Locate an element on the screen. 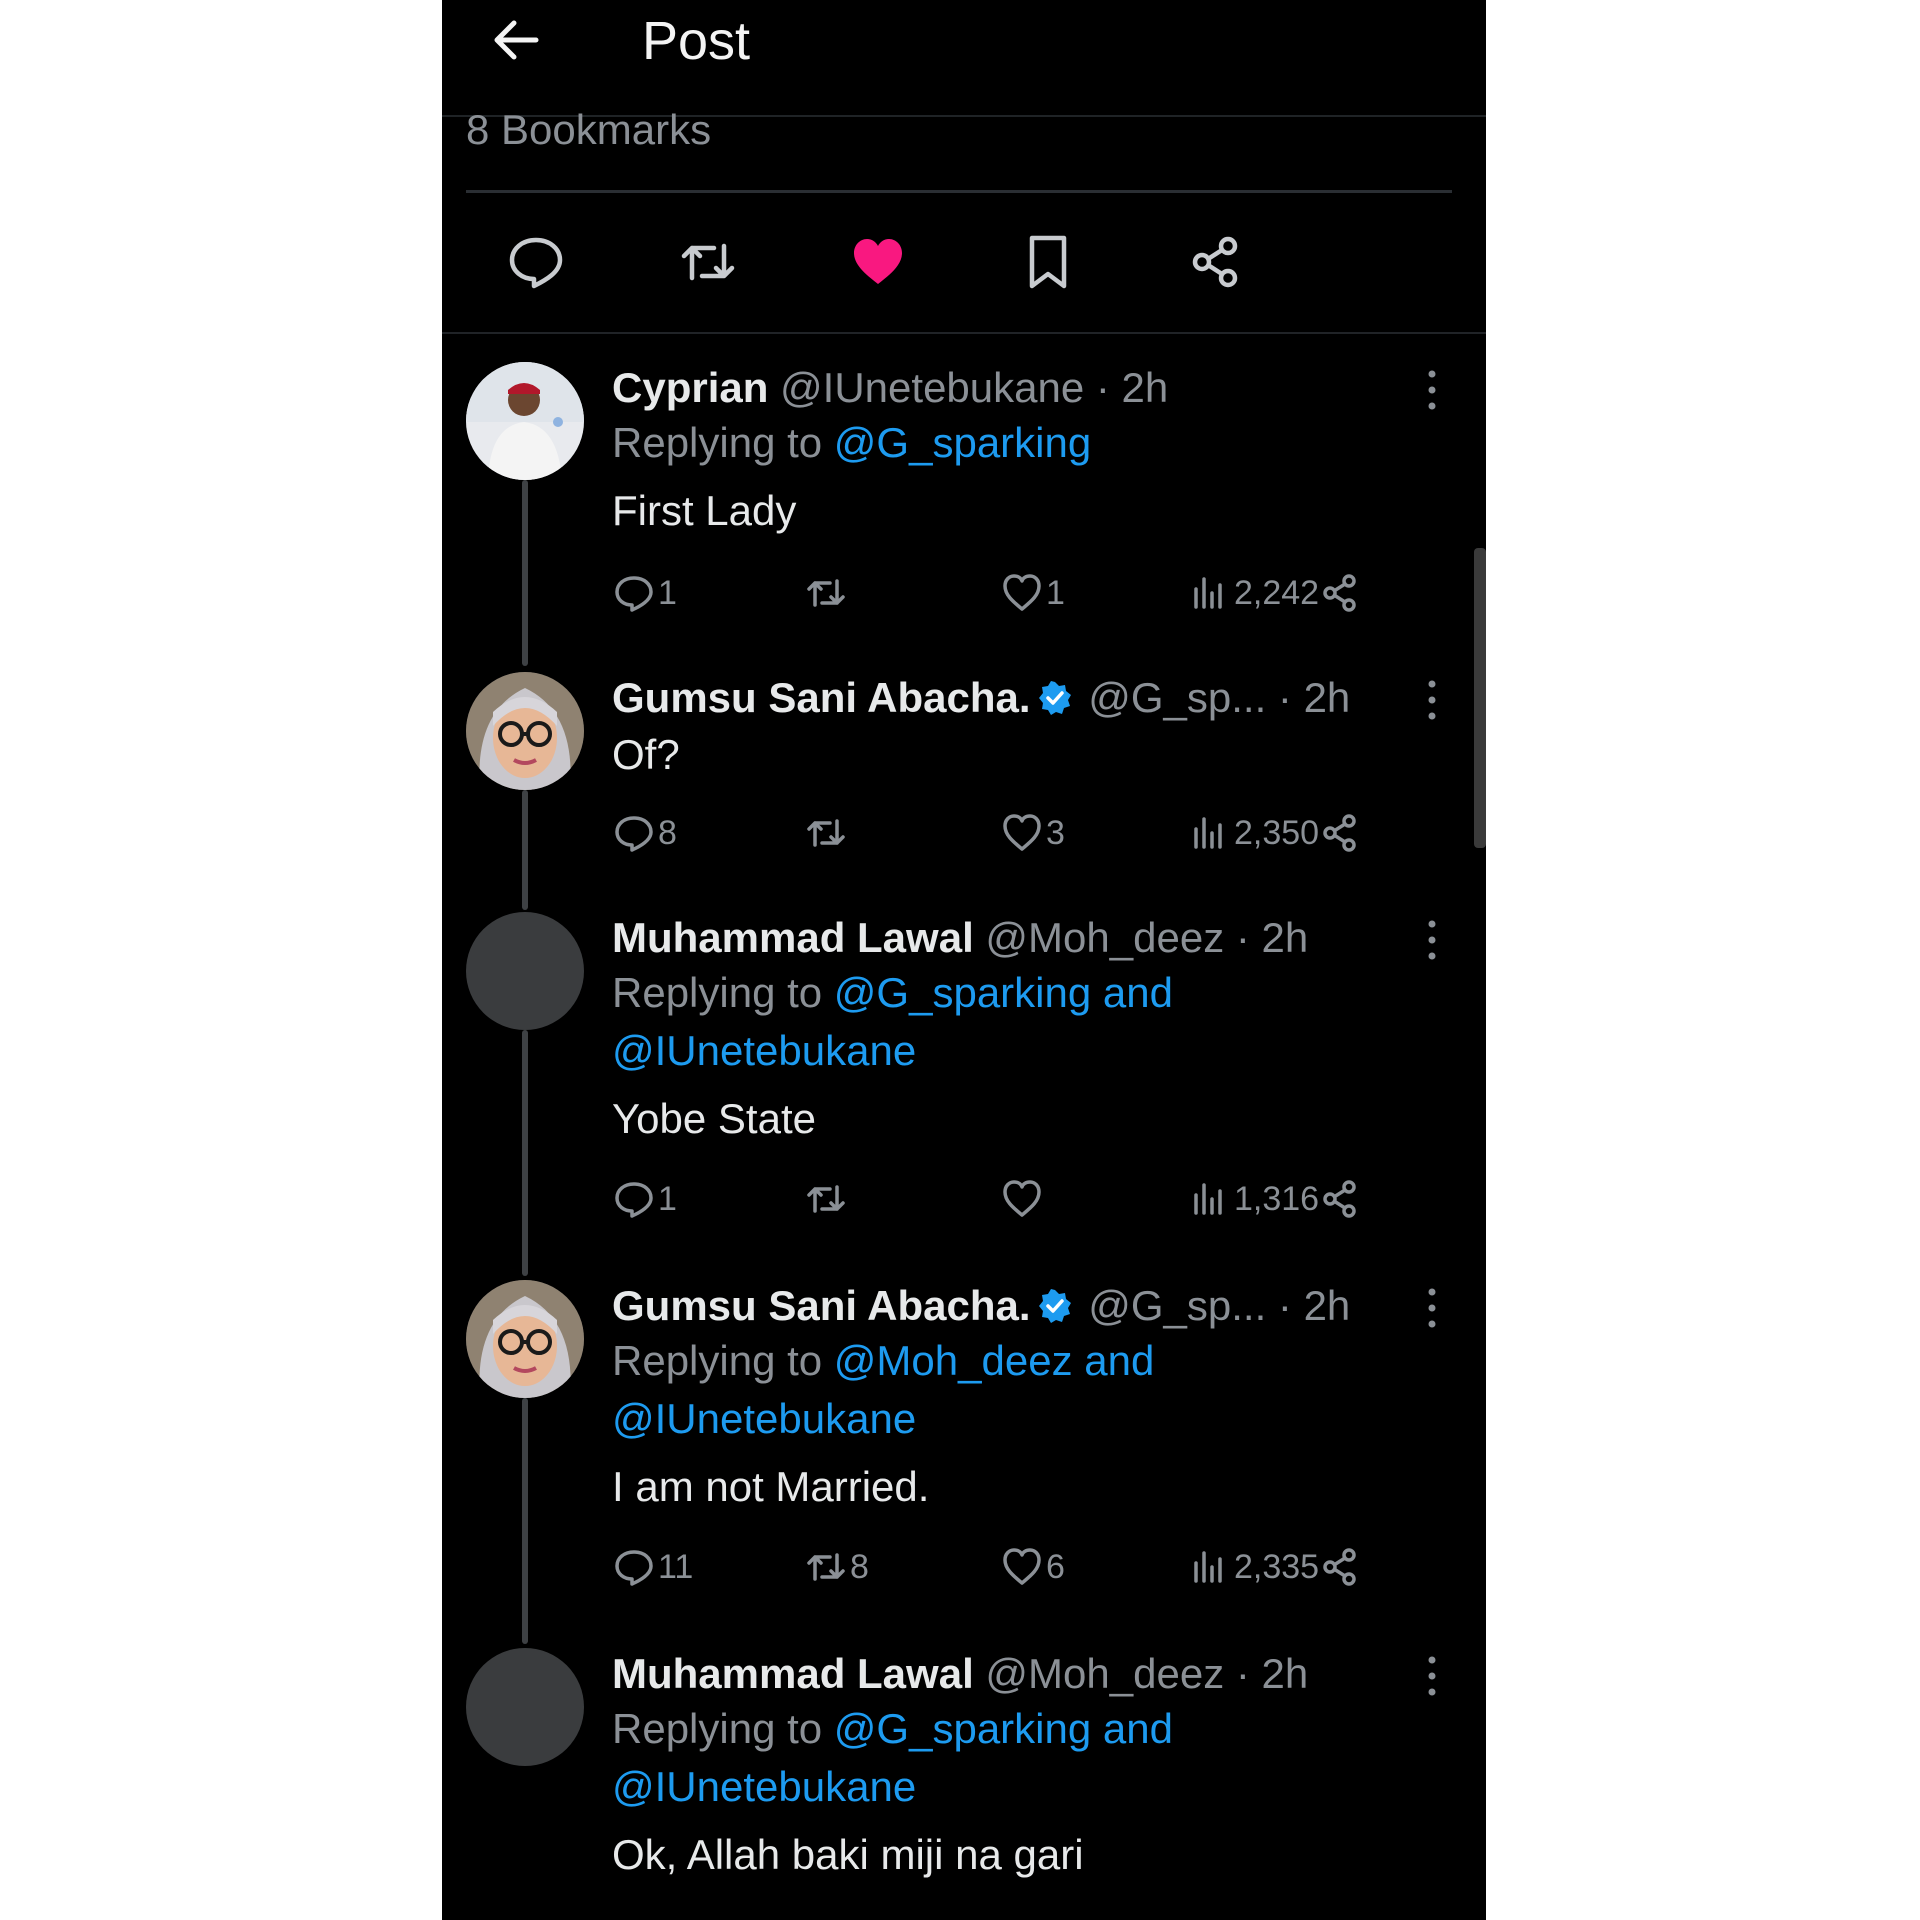 This screenshot has height=1920, width=1920. like-stat: 3 is located at coordinates (1032, 833).